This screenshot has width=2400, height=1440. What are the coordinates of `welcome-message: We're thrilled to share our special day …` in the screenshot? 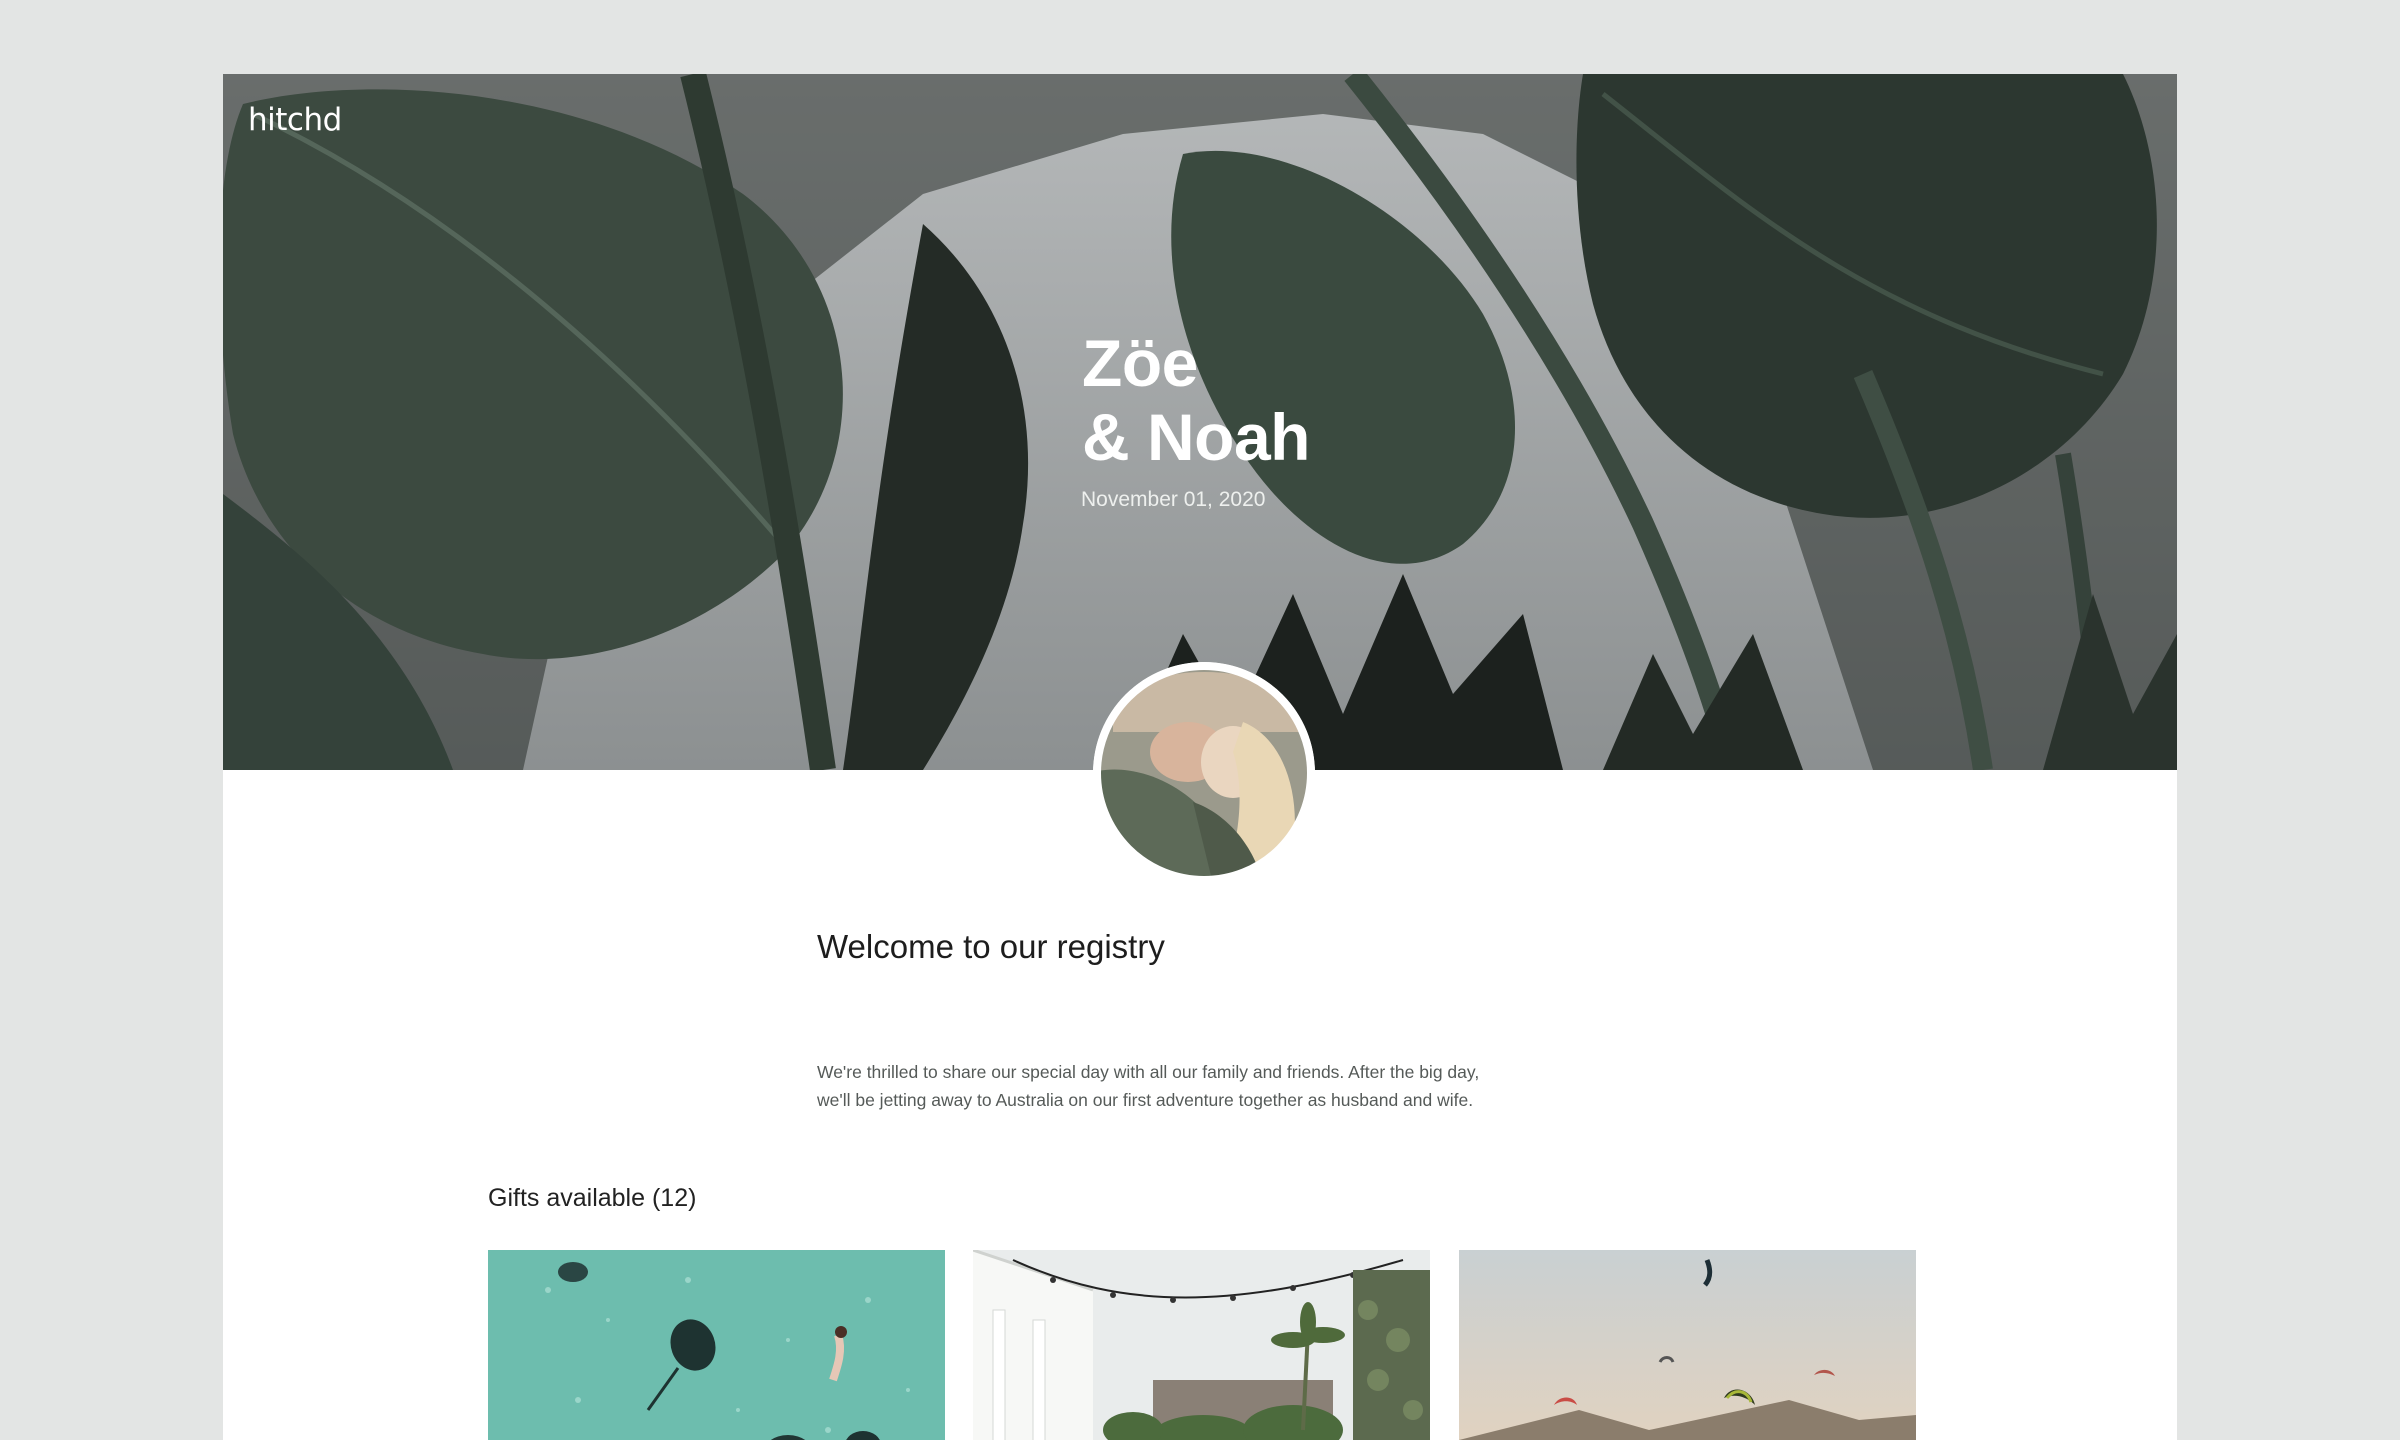 It's located at (1217, 1086).